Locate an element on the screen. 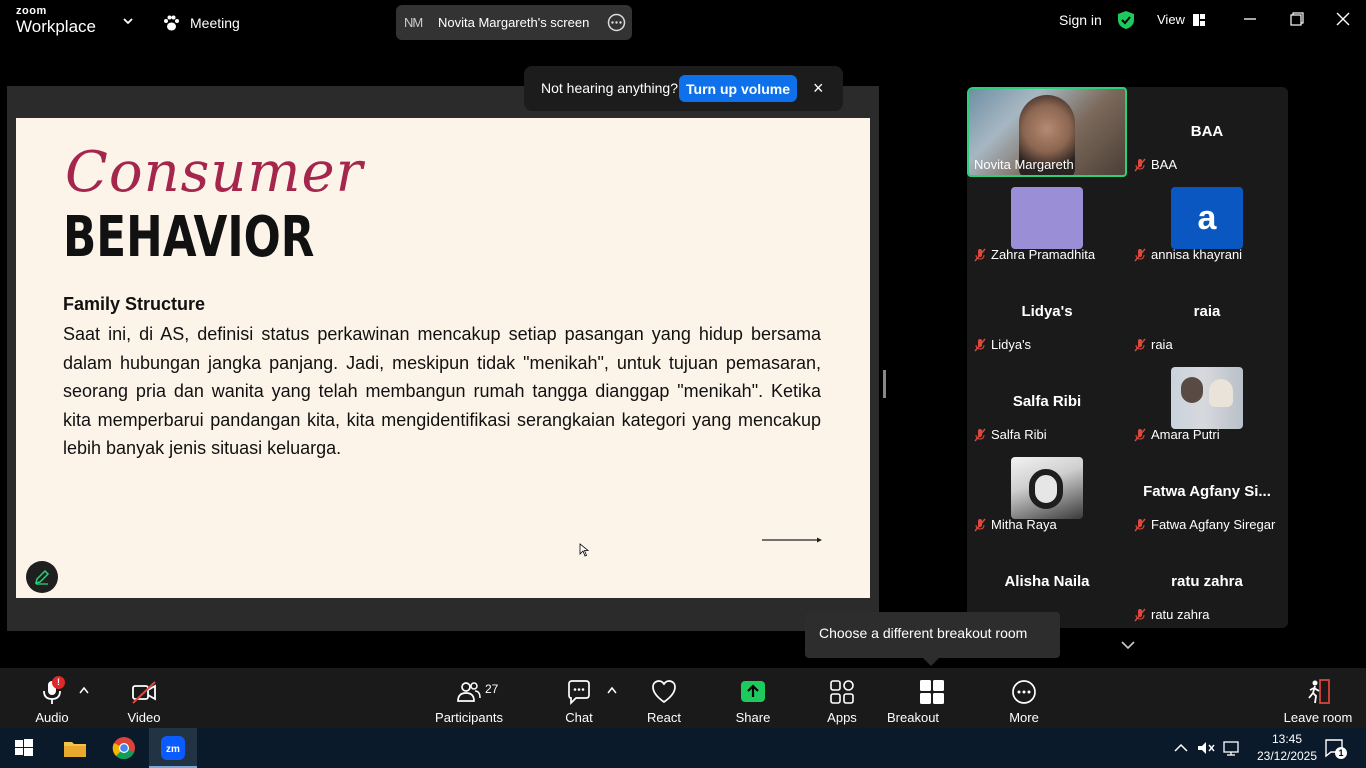 The width and height of the screenshot is (1366, 768). windows-taskbar is located at coordinates (683, 748).